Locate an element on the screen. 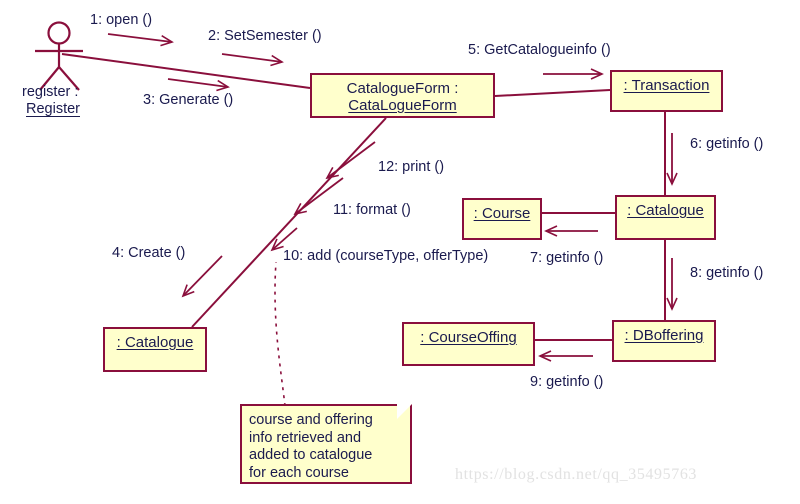  watermark-url: https://blog.csdn.net/qq_35495763 is located at coordinates (576, 474).